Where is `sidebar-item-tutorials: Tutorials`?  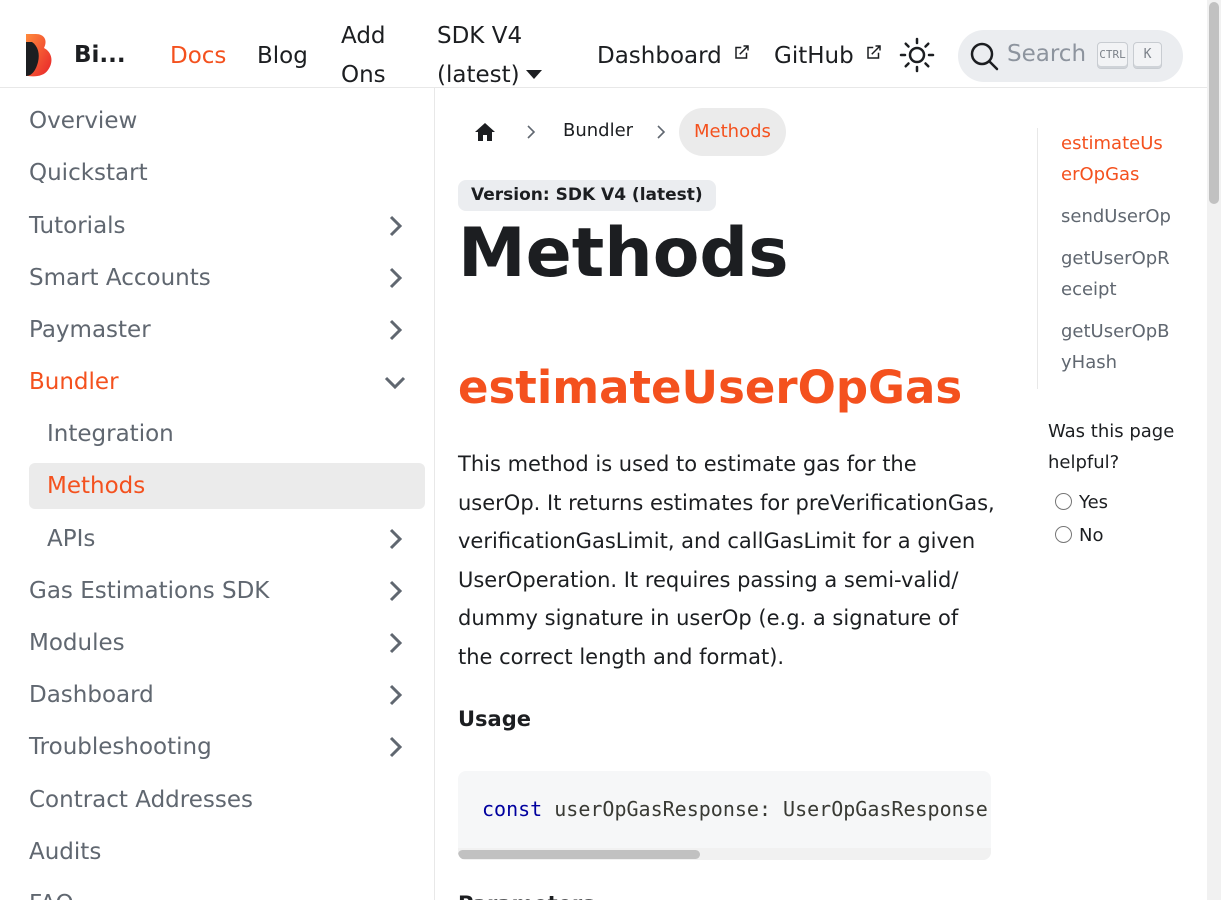
sidebar-item-tutorials: Tutorials is located at coordinates (227, 226).